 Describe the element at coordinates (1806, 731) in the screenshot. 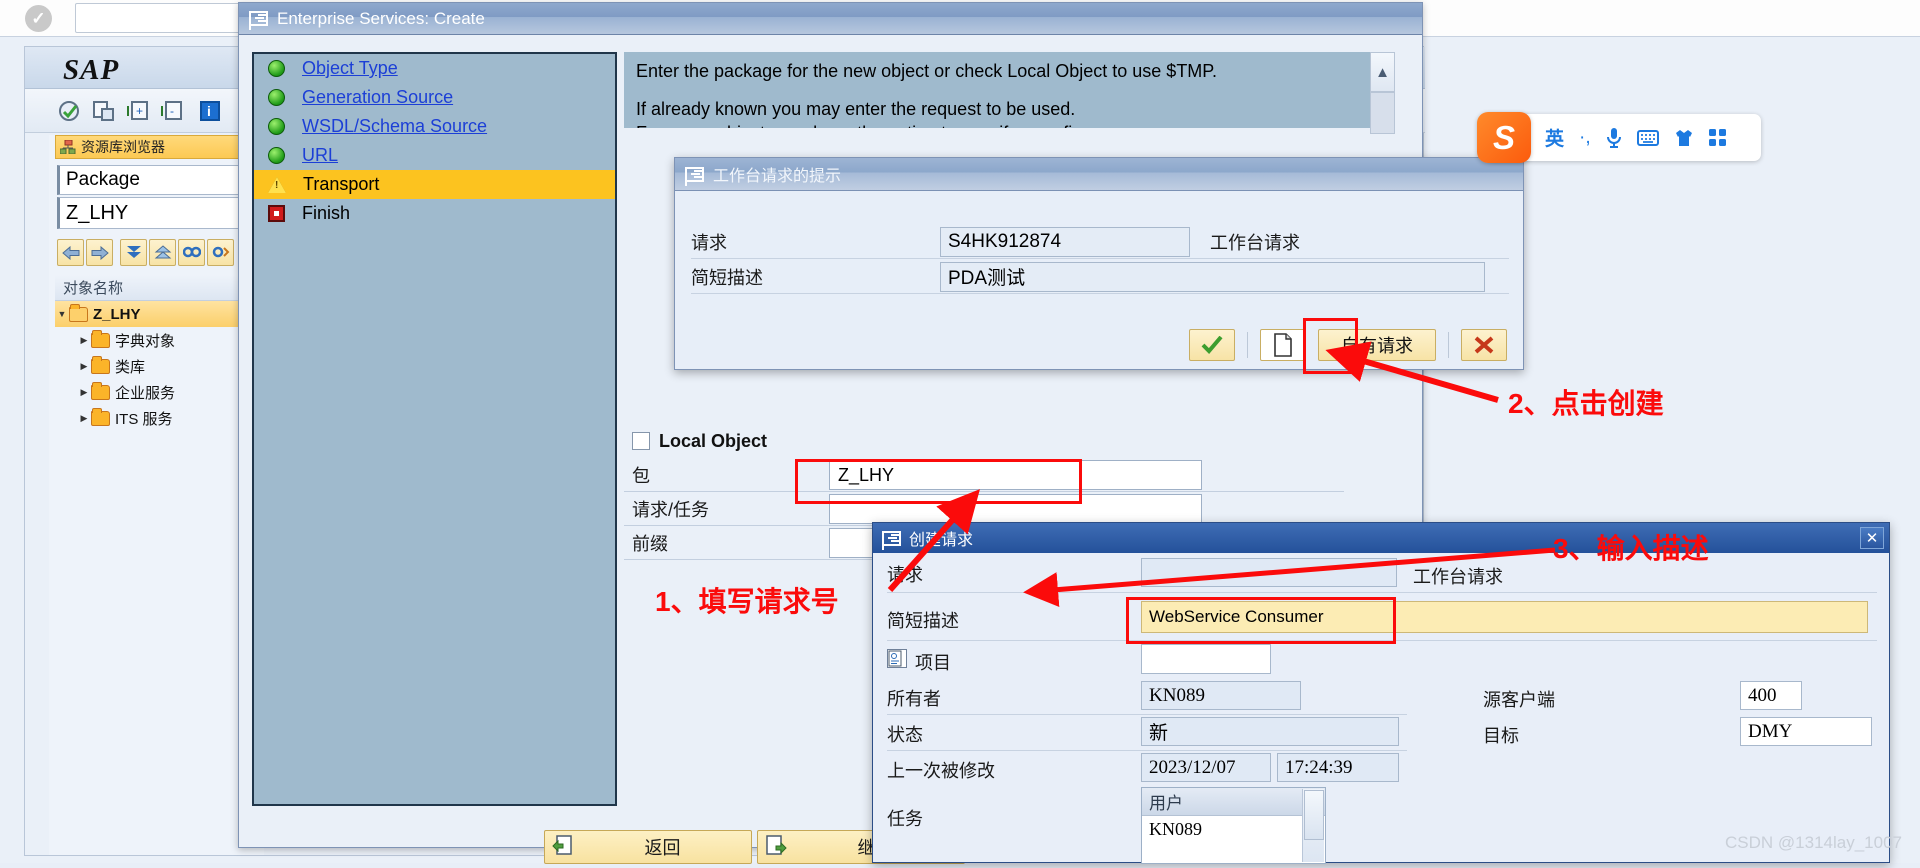

I see `create-request-target-input: DMY` at that location.